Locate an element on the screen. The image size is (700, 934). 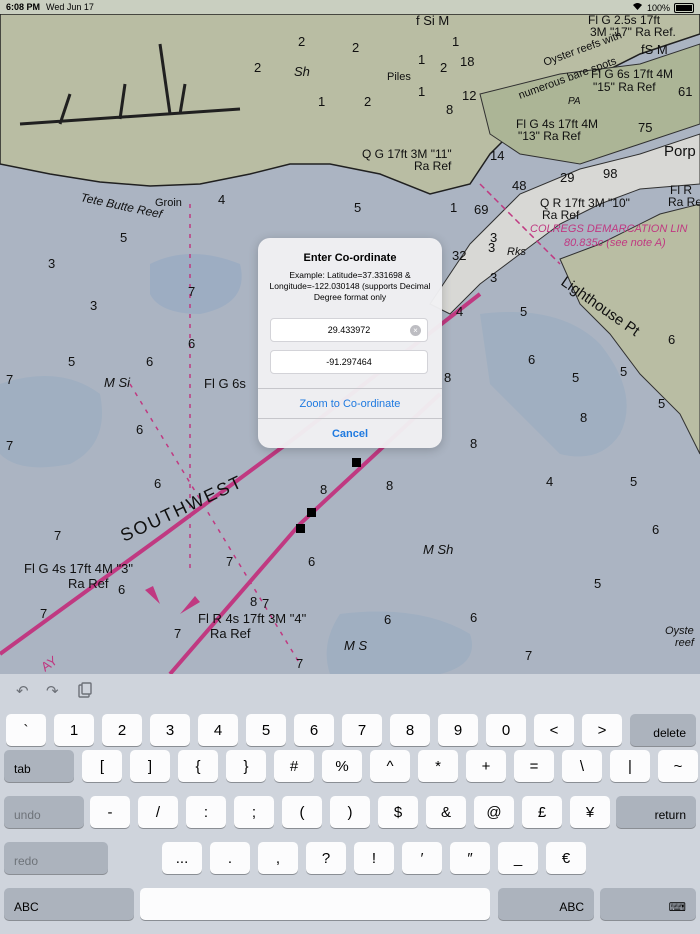
key: # is located at coordinates (294, 766).